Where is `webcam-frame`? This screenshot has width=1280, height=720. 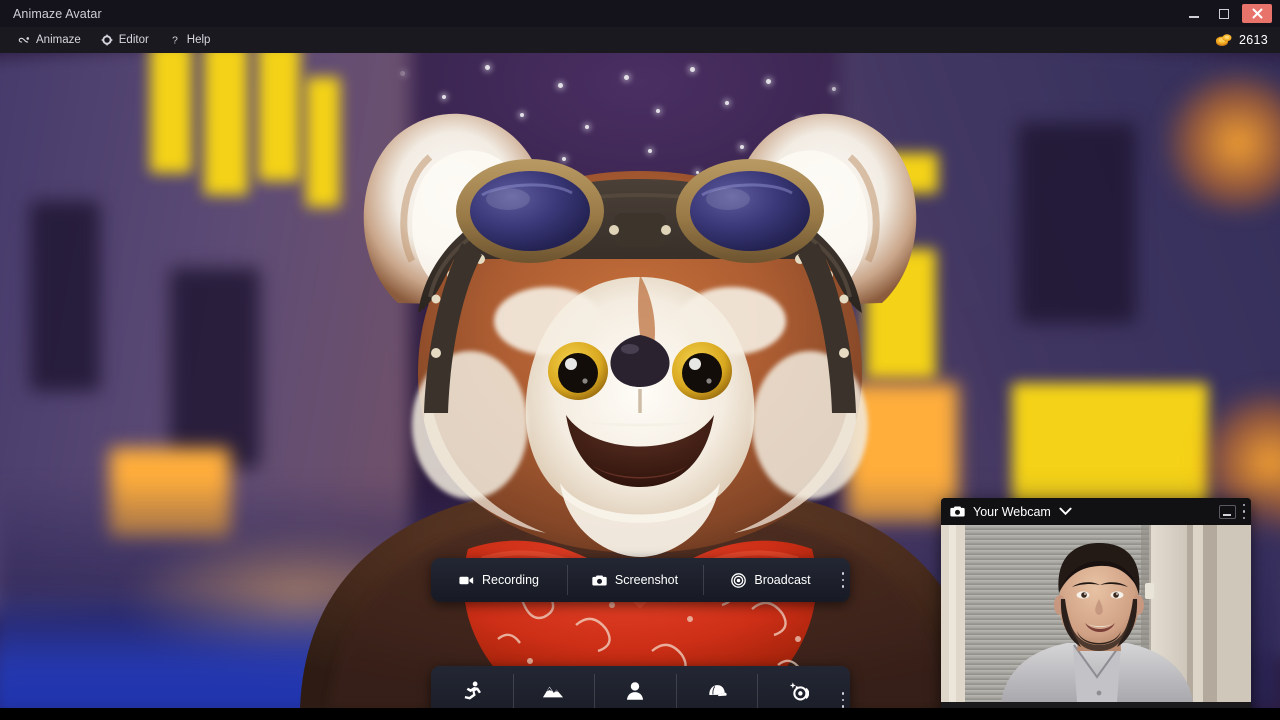 webcam-frame is located at coordinates (1096, 613).